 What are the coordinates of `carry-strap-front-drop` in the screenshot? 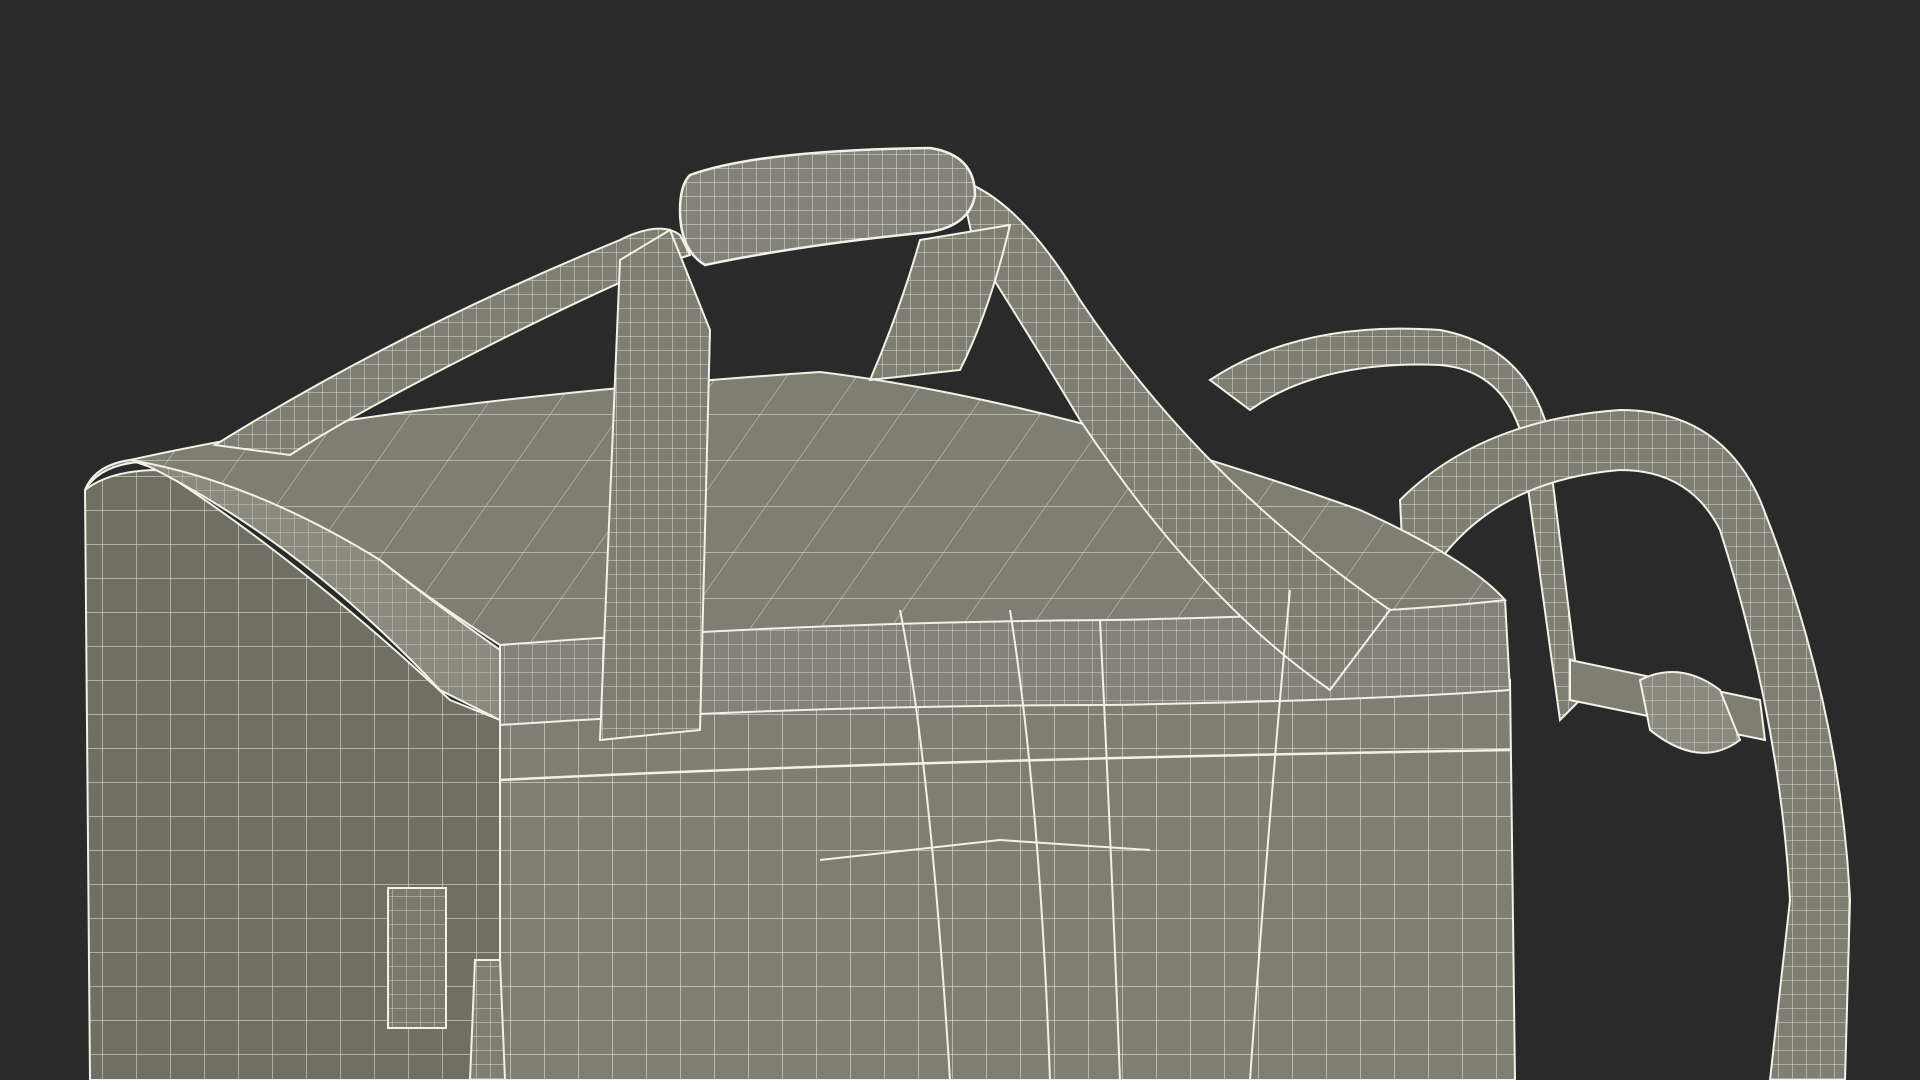 It's located at (655, 485).